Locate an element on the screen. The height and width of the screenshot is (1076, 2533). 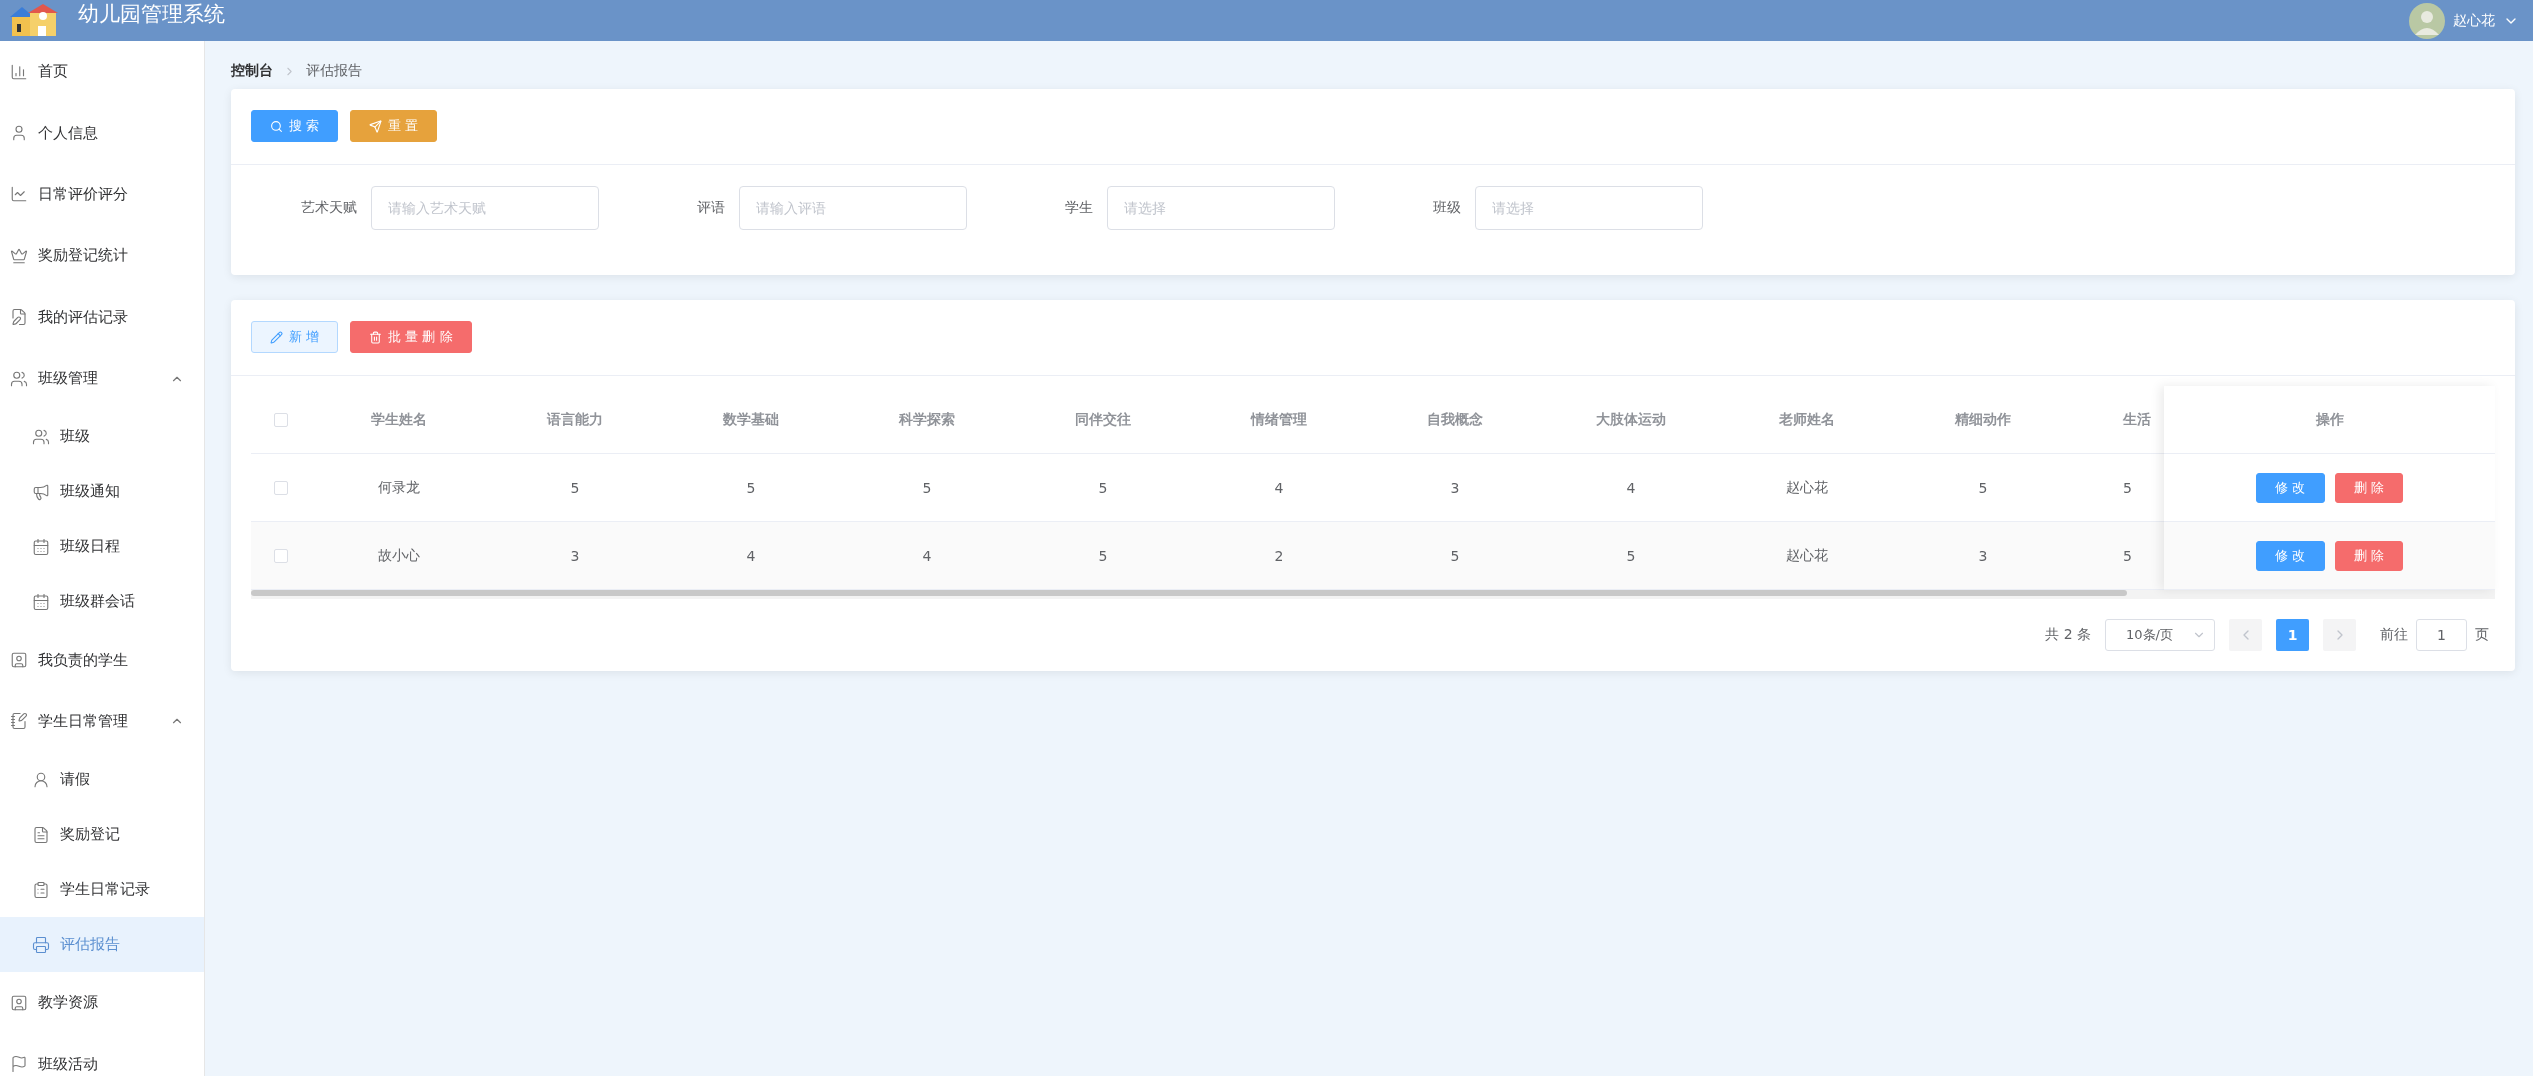
field-label: 艺术天赋 is located at coordinates (329, 208).